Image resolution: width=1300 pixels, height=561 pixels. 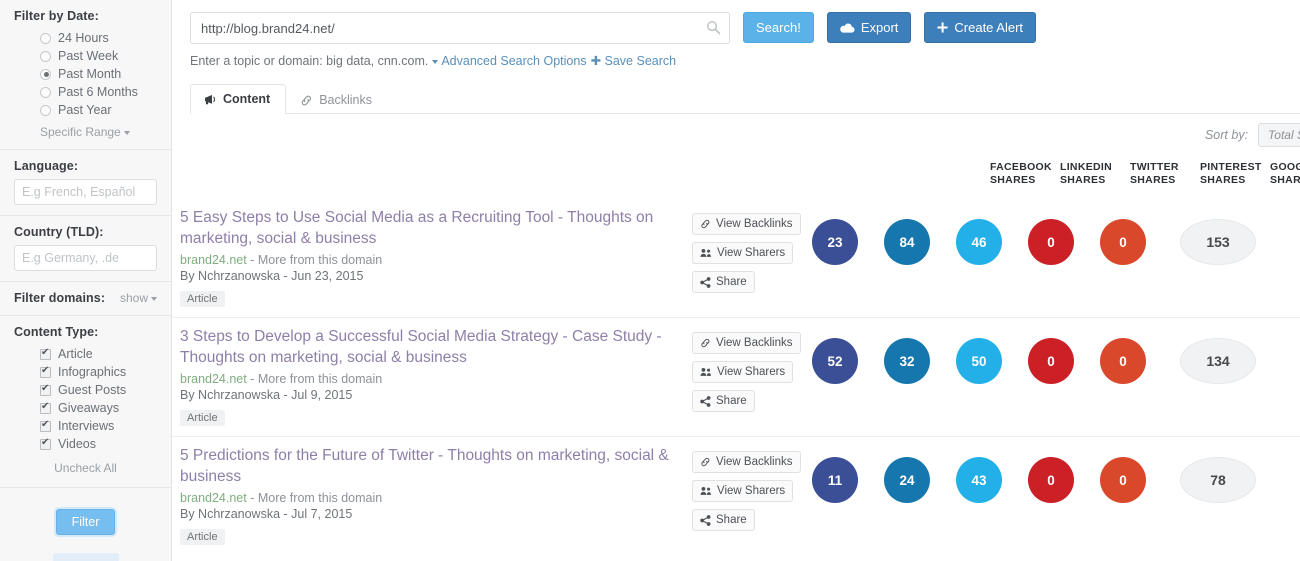 I want to click on language-input, so click(x=85, y=192).